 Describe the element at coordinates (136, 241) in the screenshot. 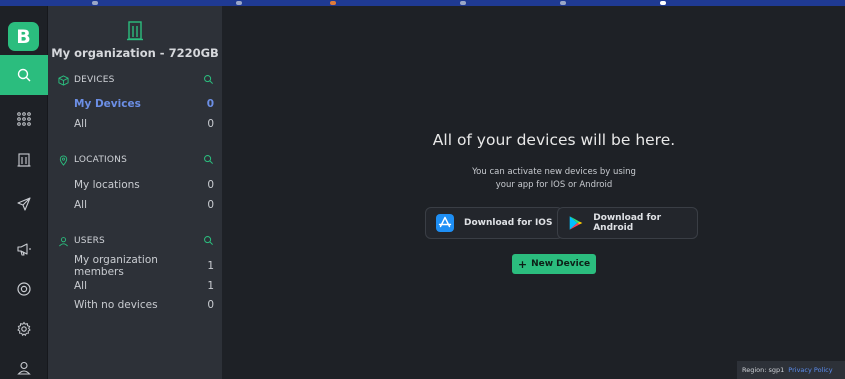

I see `users-section-header: USERS` at that location.